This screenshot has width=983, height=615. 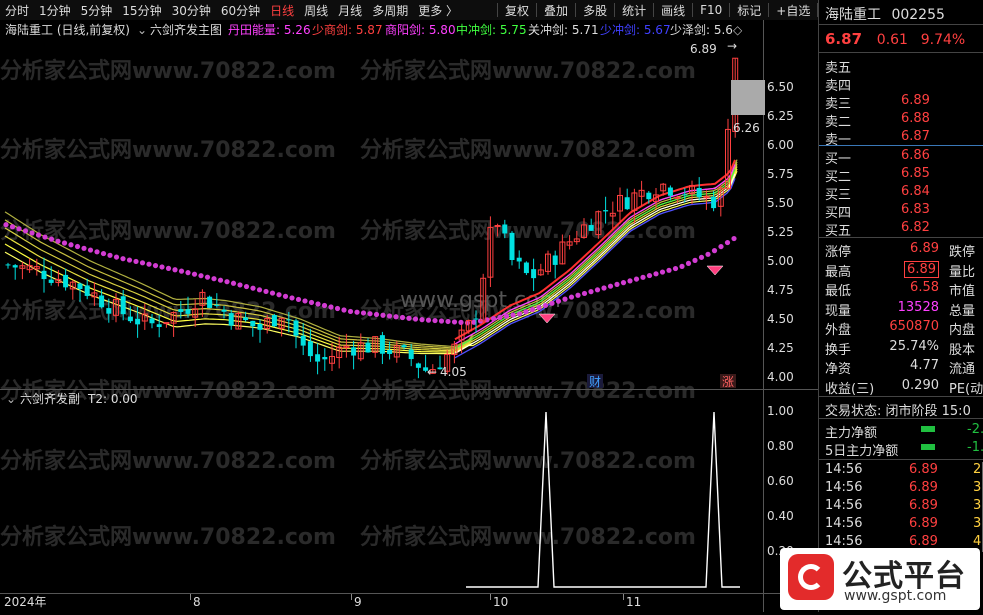 I want to click on stats-button: 统计, so click(x=634, y=10).